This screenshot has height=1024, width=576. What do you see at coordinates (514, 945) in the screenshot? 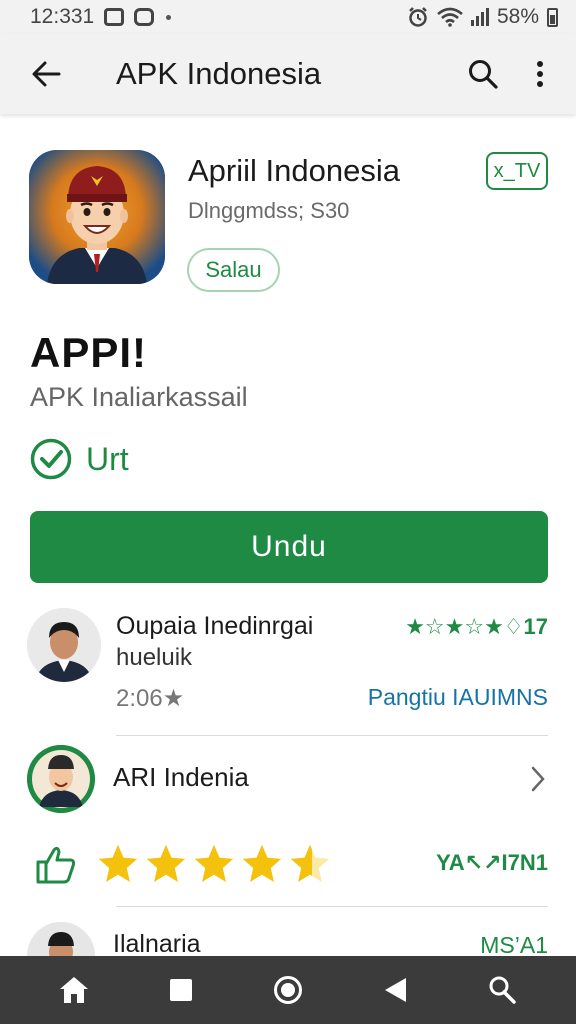
I see `list-item-code: MS’A1` at bounding box center [514, 945].